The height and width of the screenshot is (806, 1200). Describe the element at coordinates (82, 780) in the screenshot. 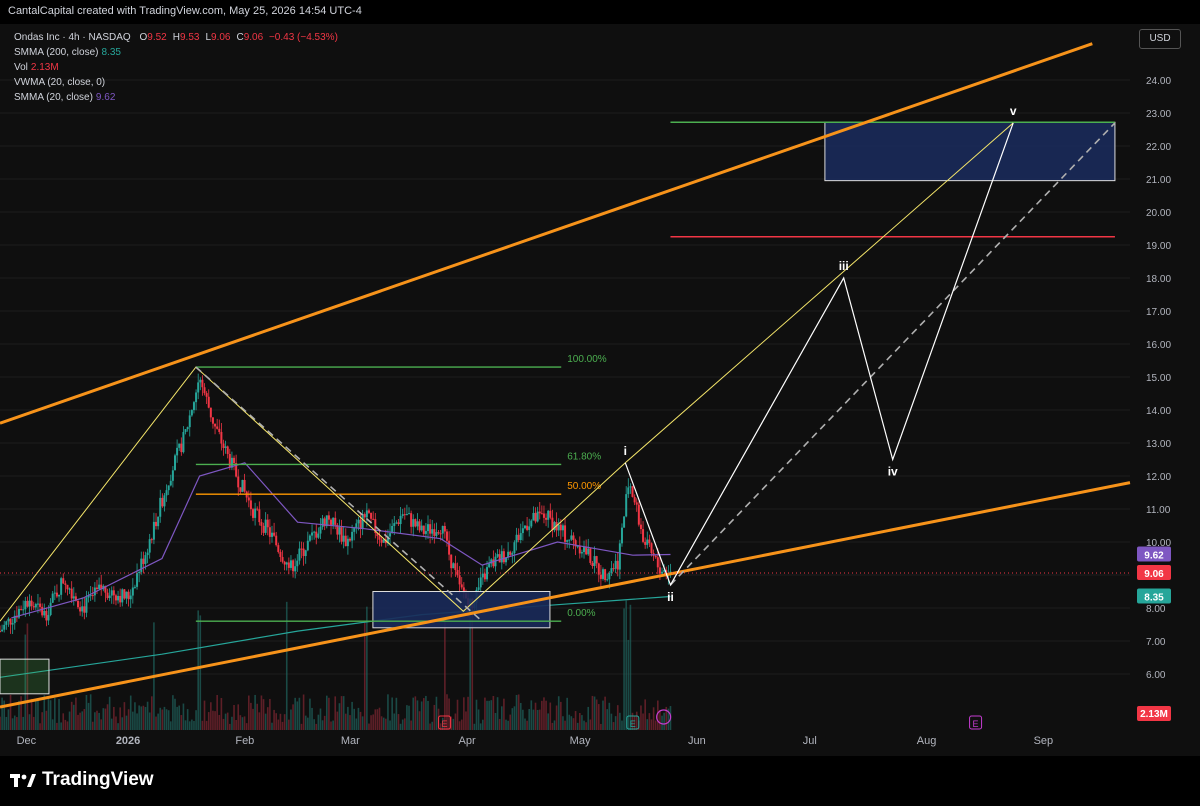

I see `tradingview-logo: TradingView` at that location.